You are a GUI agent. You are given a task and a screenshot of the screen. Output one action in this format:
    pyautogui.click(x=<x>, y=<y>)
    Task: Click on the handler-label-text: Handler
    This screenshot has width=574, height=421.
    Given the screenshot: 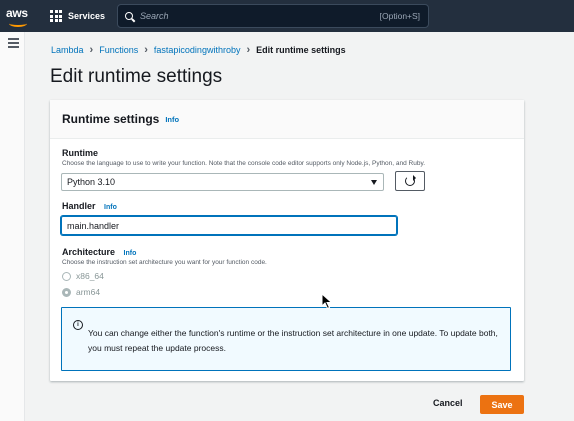 What is the action you would take?
    pyautogui.click(x=79, y=206)
    